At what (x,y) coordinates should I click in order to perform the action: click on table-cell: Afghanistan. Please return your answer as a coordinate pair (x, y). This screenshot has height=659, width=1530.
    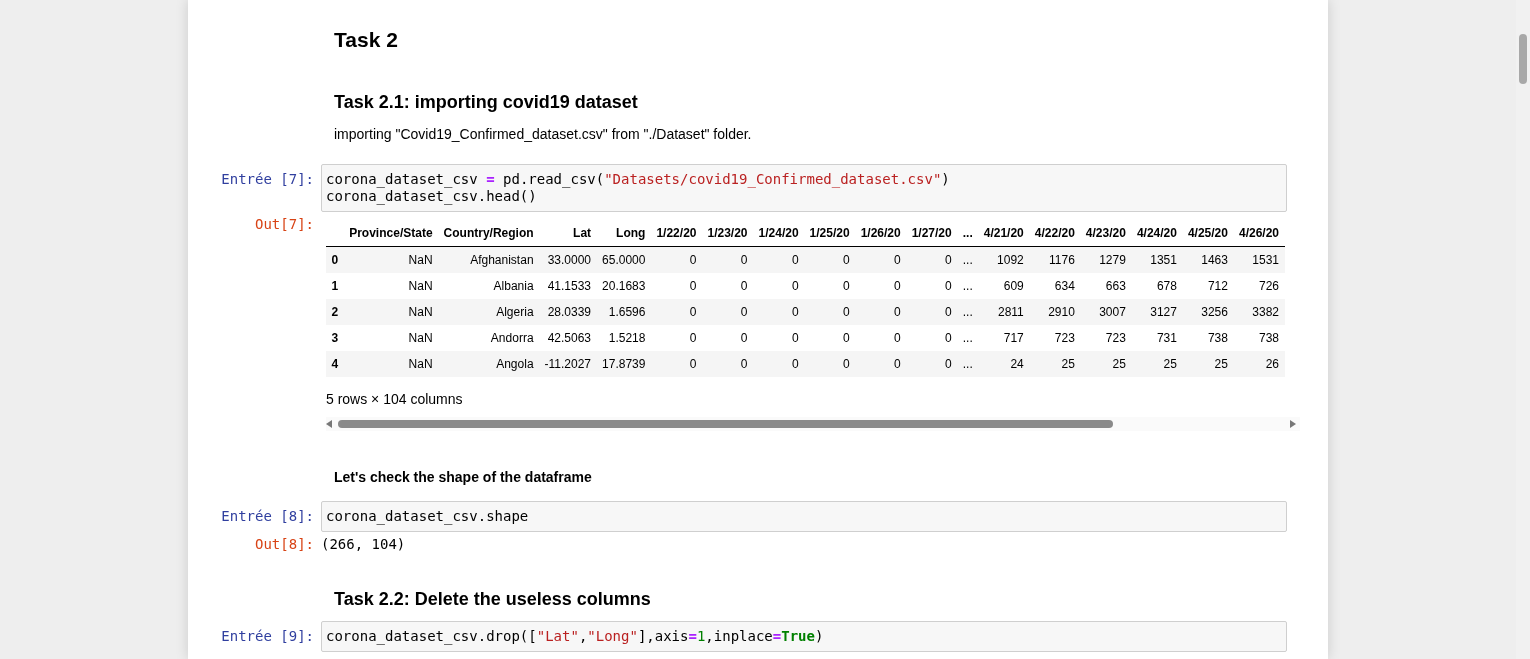
    Looking at the image, I should click on (489, 259).